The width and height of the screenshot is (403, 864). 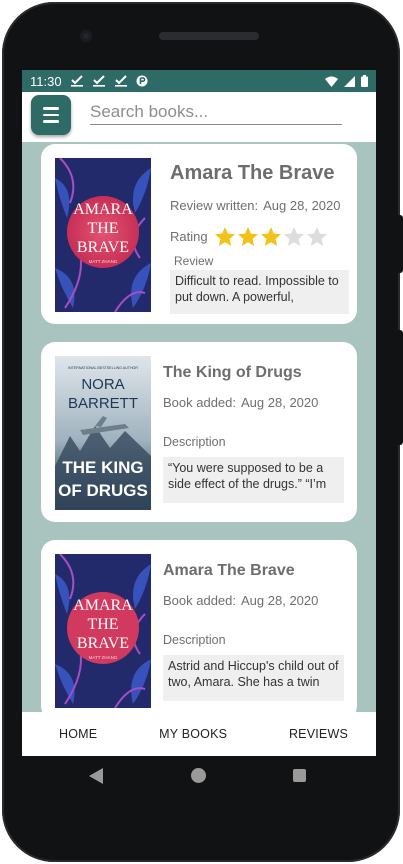 What do you see at coordinates (400, 387) in the screenshot?
I see `power-button` at bounding box center [400, 387].